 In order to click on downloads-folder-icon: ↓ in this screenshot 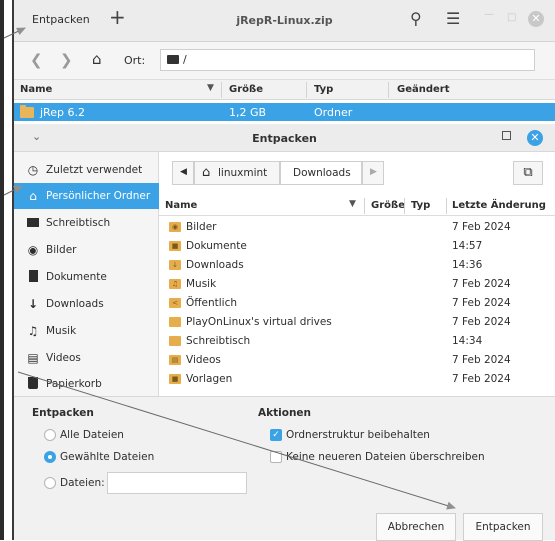, I will do `click(175, 265)`.